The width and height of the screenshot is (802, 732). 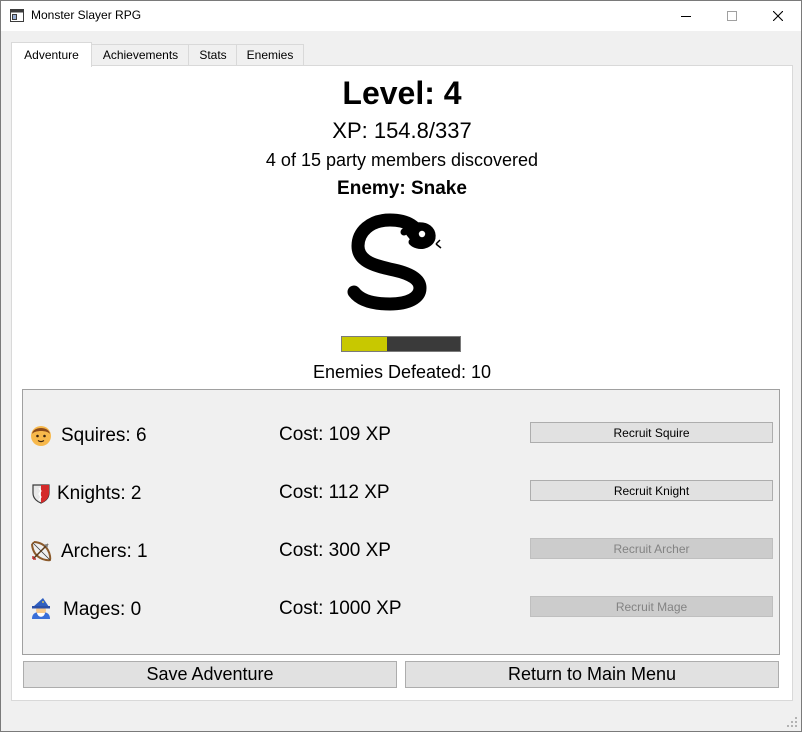 I want to click on close-icon, so click(x=778, y=16).